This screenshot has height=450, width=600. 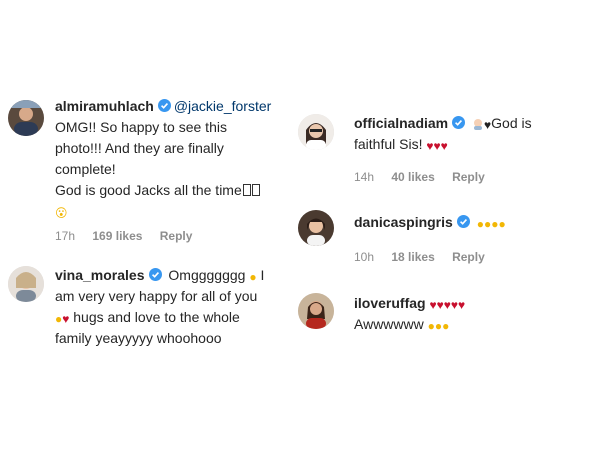 What do you see at coordinates (364, 257) in the screenshot?
I see `comment-time: 10h` at bounding box center [364, 257].